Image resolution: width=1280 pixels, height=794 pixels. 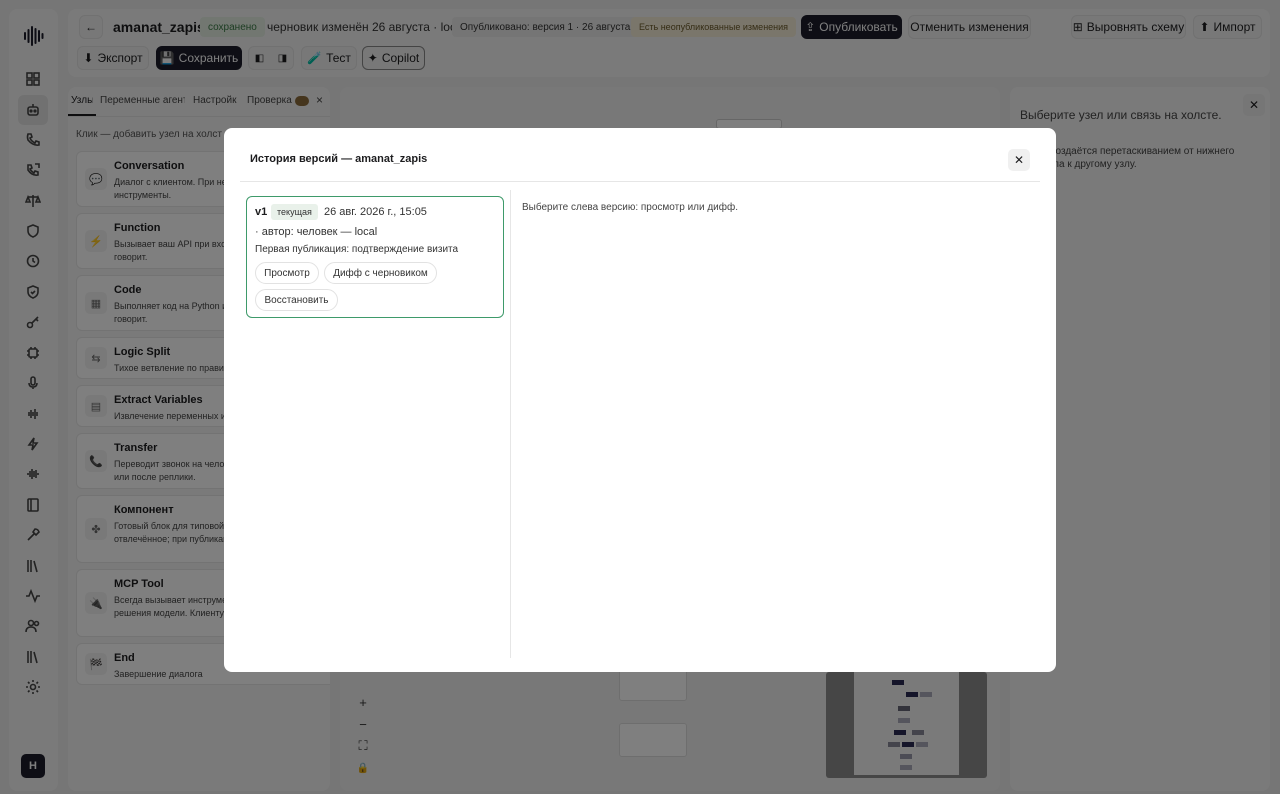 I want to click on version-author: · автор: человек — local, so click(x=316, y=232).